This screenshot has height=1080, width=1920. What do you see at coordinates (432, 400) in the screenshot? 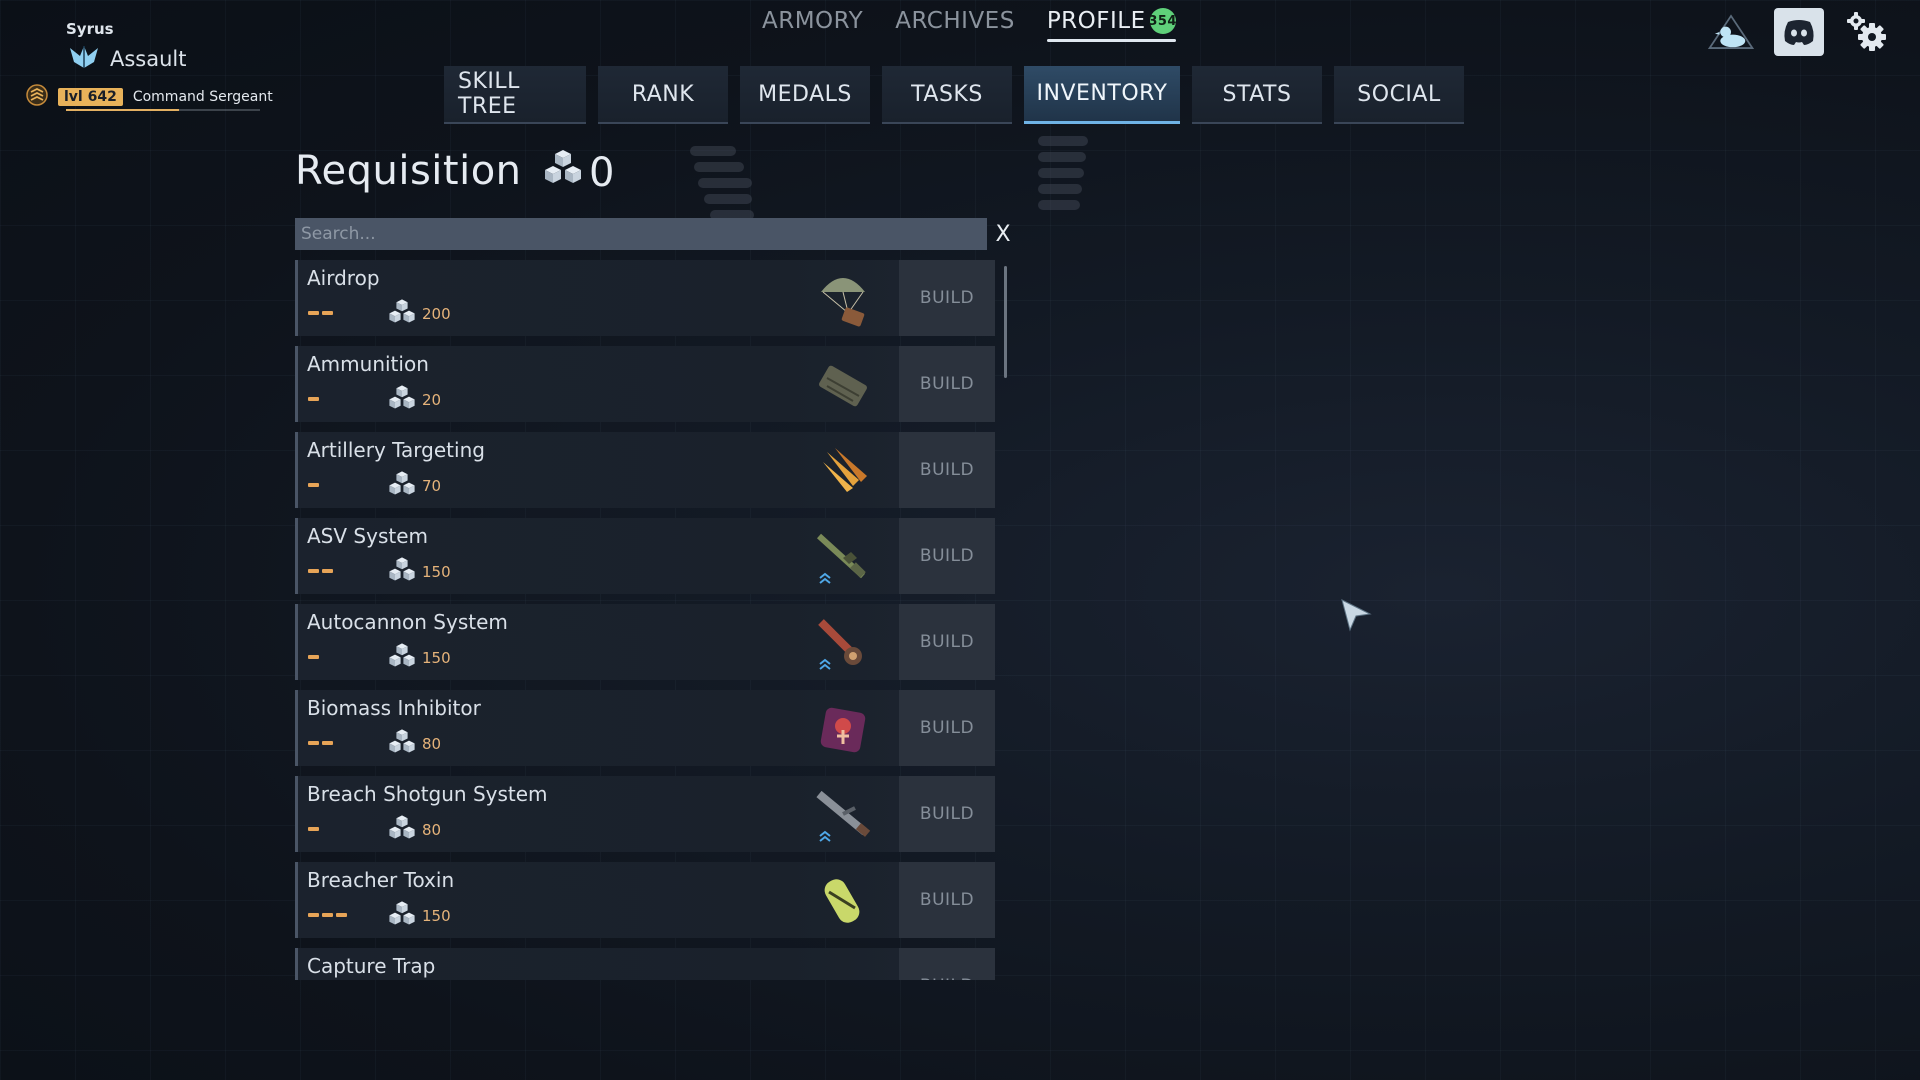
I see `cost-value: 20` at bounding box center [432, 400].